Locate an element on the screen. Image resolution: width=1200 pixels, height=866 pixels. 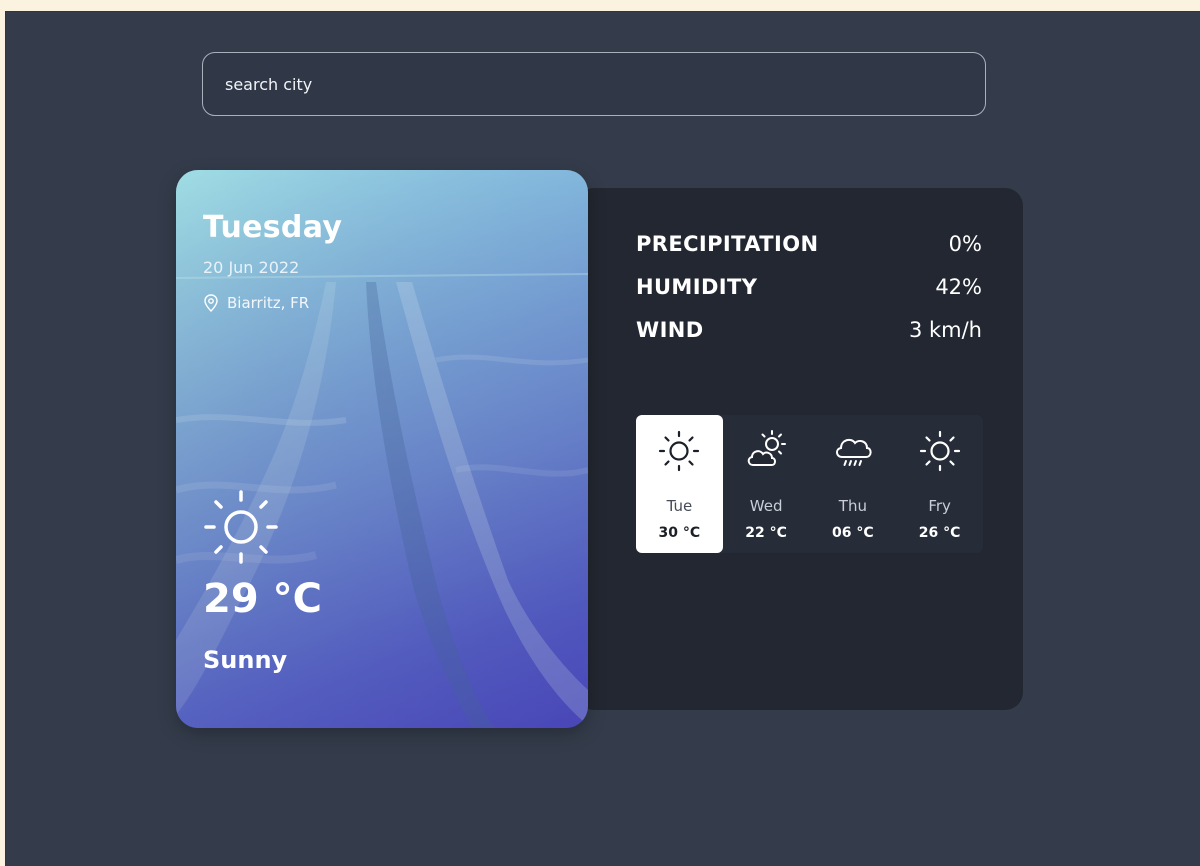
stat-value: 3 km/h is located at coordinates (945, 330).